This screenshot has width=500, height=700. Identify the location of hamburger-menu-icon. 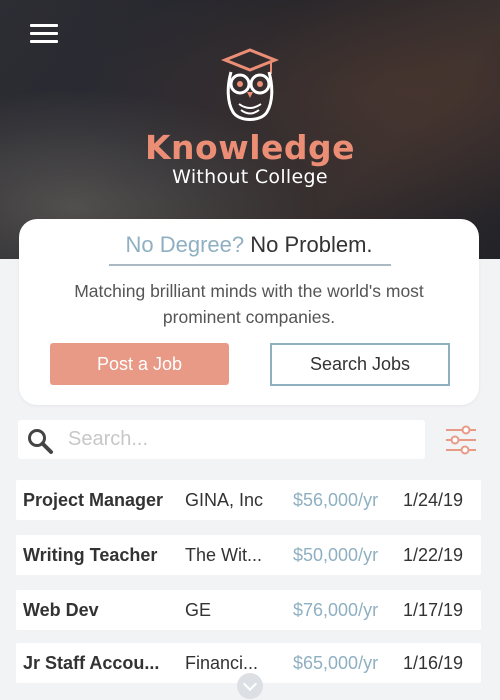
(44, 34).